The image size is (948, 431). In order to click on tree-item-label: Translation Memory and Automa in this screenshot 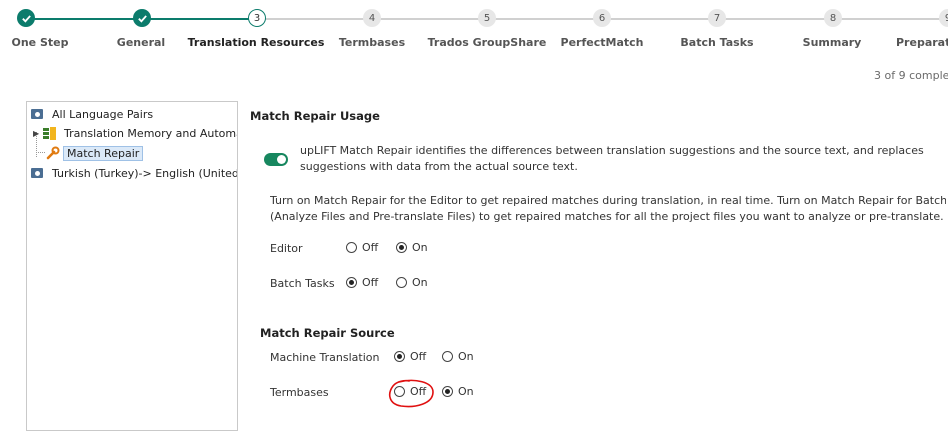, I will do `click(151, 133)`.